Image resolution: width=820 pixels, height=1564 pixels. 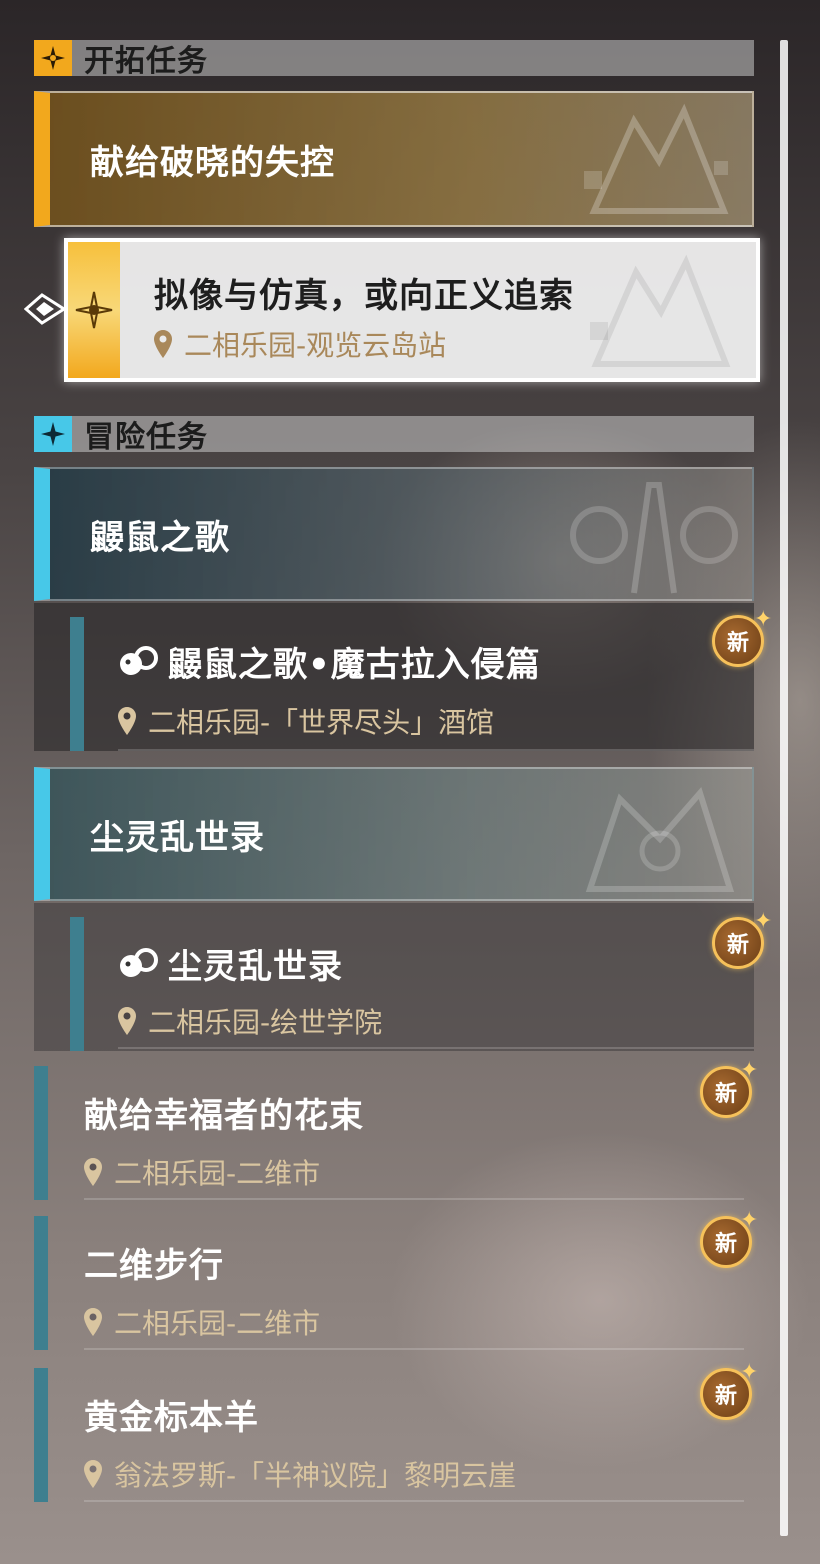 I want to click on quest-group-1: 鼹鼠之歌, so click(x=394, y=534).